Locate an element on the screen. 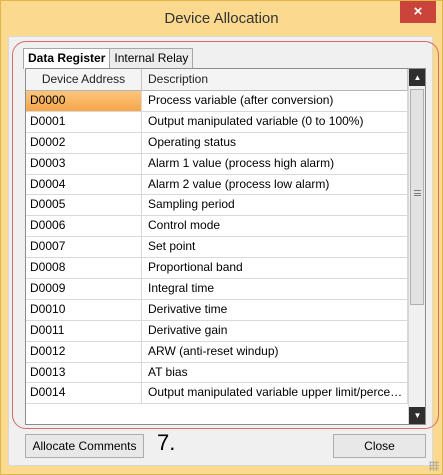 This screenshot has width=443, height=475. device-address-cell: D0011 is located at coordinates (84, 330).